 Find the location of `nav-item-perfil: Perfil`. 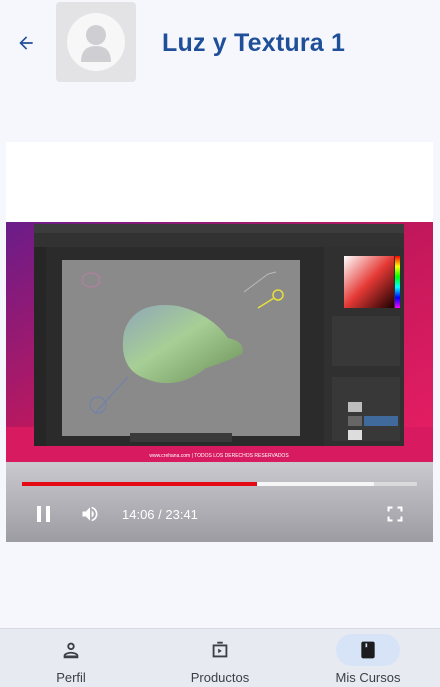

nav-item-perfil: Perfil is located at coordinates (72, 658).